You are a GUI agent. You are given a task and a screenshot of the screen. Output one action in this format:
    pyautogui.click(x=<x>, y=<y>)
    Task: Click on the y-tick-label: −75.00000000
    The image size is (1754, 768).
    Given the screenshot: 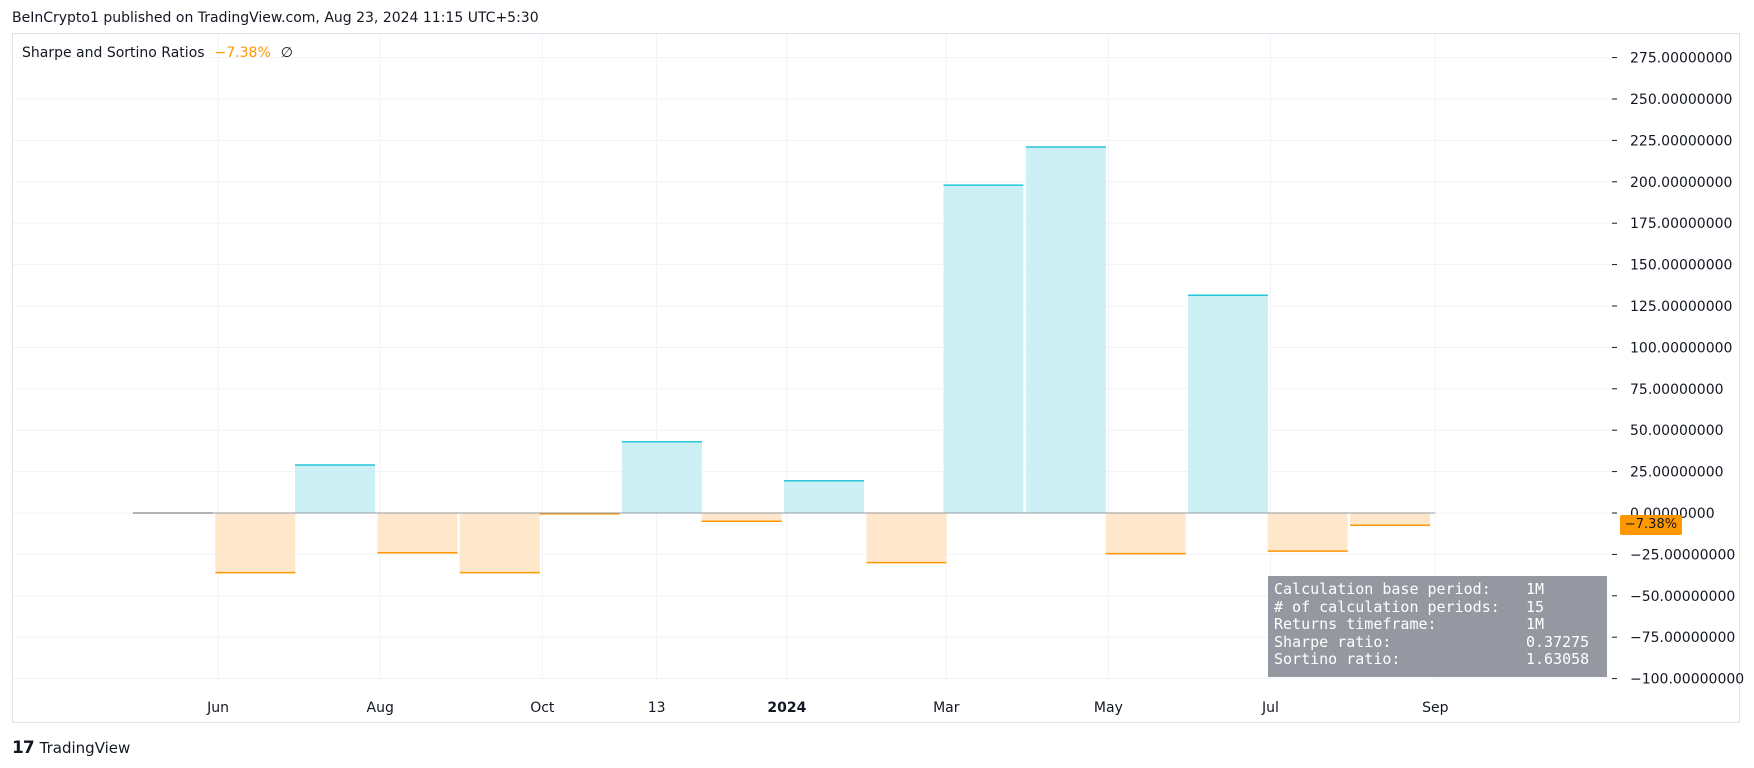 What is the action you would take?
    pyautogui.click(x=1682, y=638)
    